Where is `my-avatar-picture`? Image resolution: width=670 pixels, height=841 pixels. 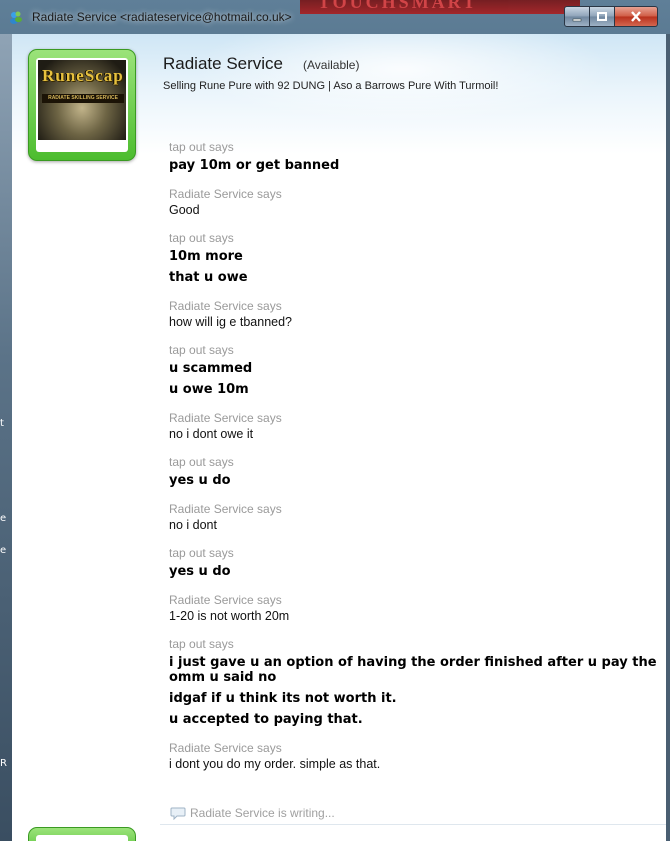
my-avatar-picture is located at coordinates (82, 838).